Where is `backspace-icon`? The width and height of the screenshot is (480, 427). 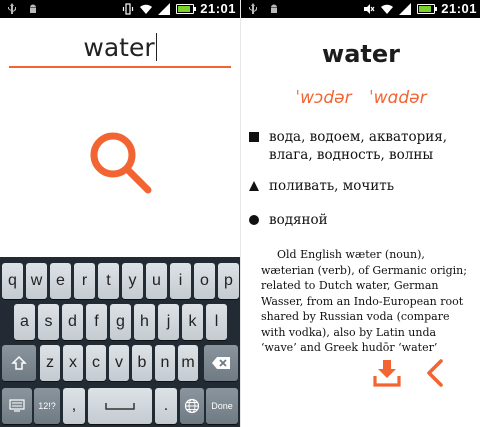
backspace-icon is located at coordinates (221, 363).